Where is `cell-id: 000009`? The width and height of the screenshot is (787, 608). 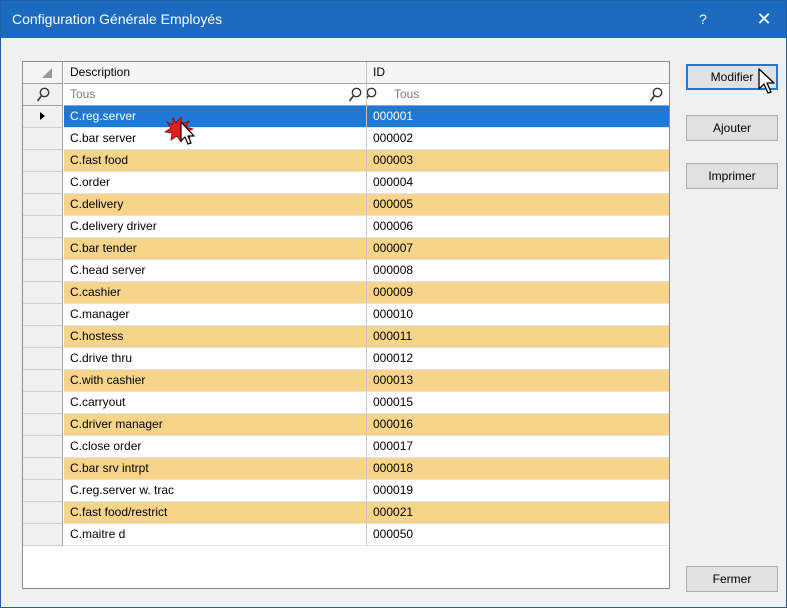
cell-id: 000009 is located at coordinates (518, 293).